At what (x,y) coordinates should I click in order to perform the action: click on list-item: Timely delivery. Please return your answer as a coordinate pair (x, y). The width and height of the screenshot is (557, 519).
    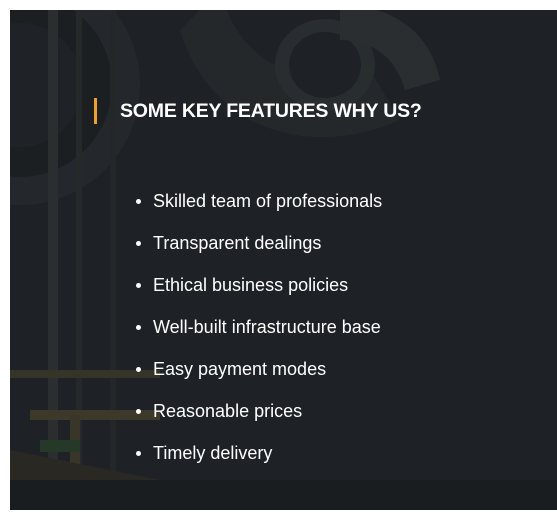
    Looking at the image, I should click on (259, 453).